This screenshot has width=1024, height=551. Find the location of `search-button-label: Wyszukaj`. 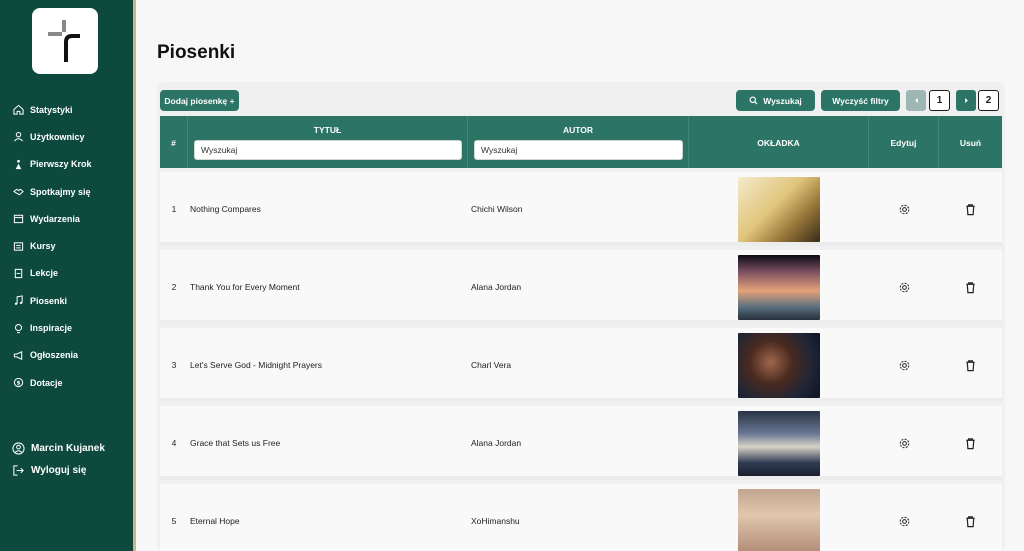

search-button-label: Wyszukaj is located at coordinates (782, 100).